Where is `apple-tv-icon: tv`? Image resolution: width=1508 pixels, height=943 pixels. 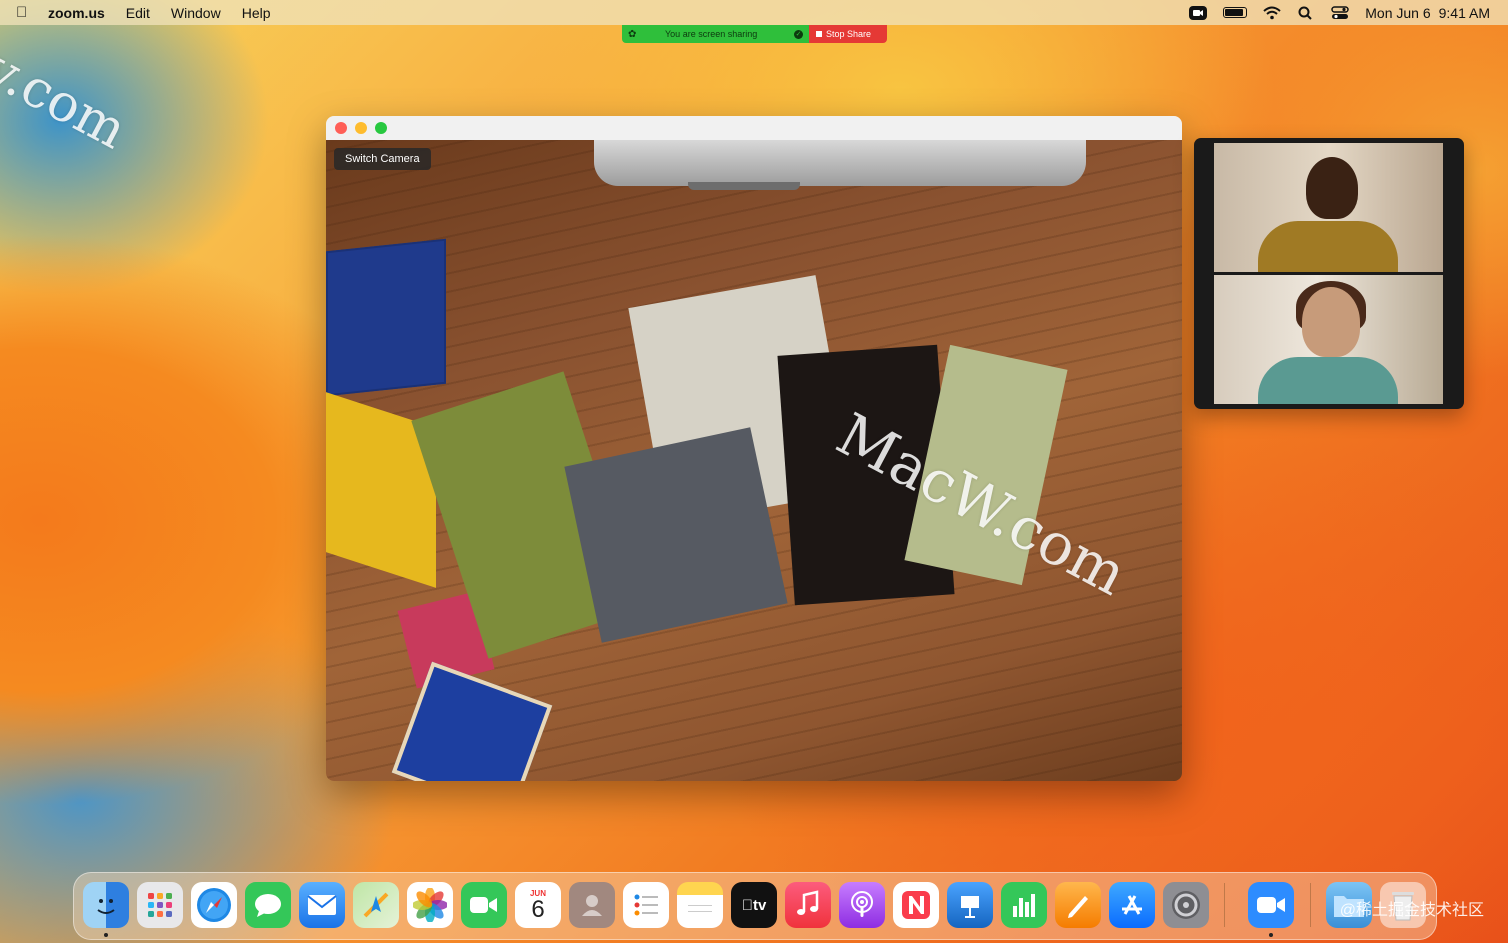
apple-tv-icon: tv is located at coordinates (754, 905).